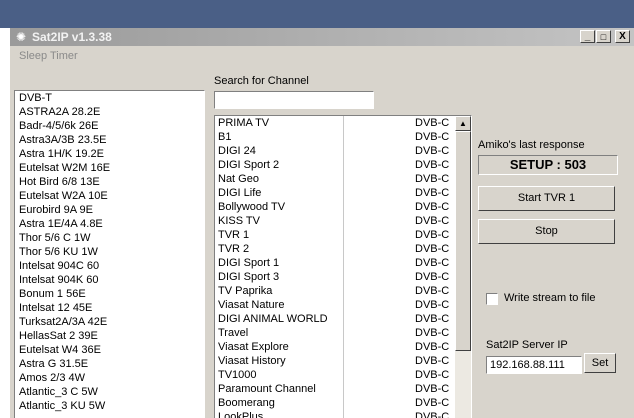 The height and width of the screenshot is (418, 634). I want to click on channel-row: Paramount Channel DVB-C, so click(343, 389).